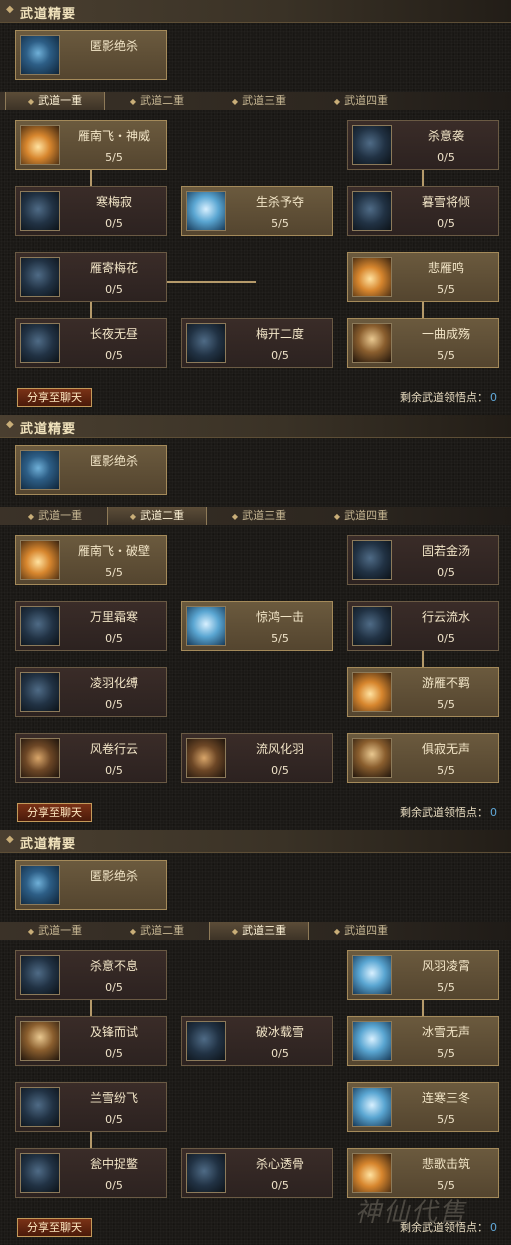  What do you see at coordinates (91, 975) in the screenshot?
I see `skill-card: 杀意不息 0/5` at bounding box center [91, 975].